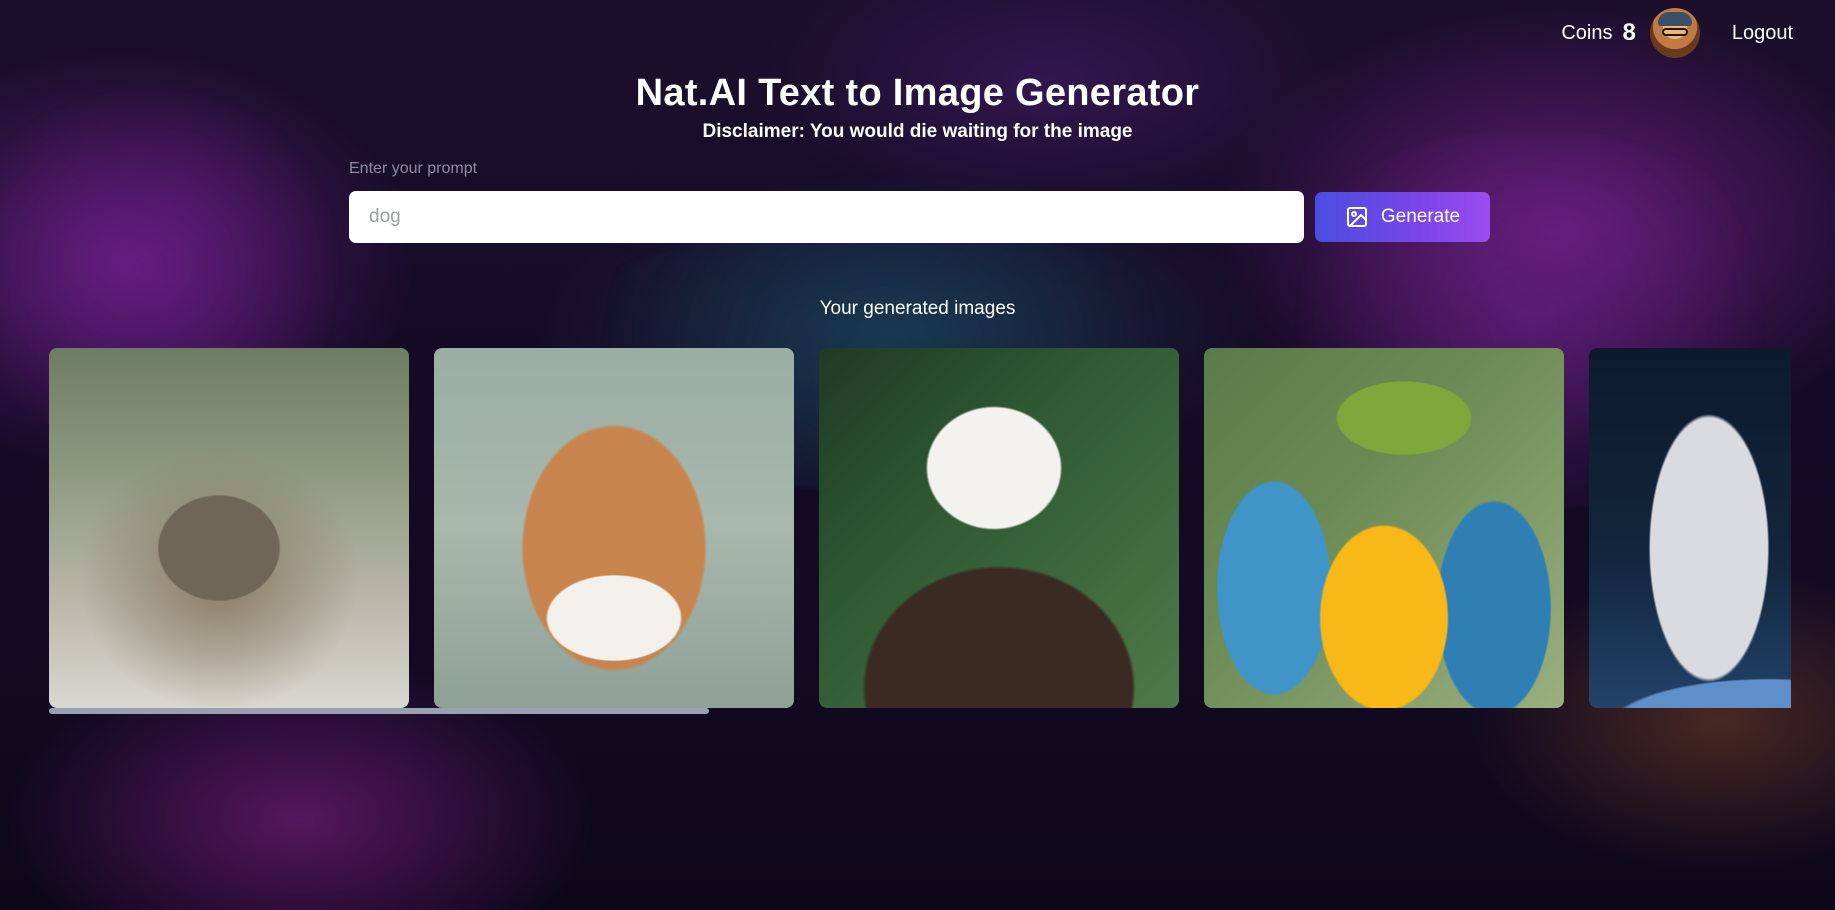 This screenshot has width=1835, height=910. Describe the element at coordinates (413, 168) in the screenshot. I see `prompt-label: Enter your prompt` at that location.